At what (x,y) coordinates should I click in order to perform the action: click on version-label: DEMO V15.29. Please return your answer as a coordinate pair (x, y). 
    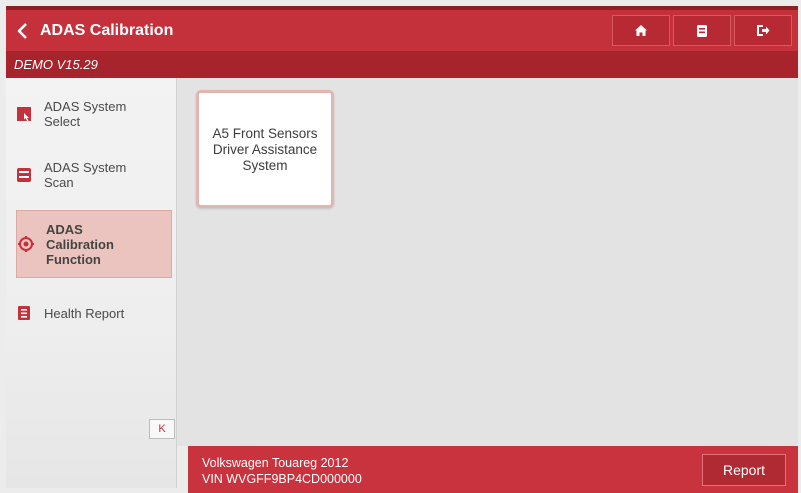
    Looking at the image, I should click on (56, 64).